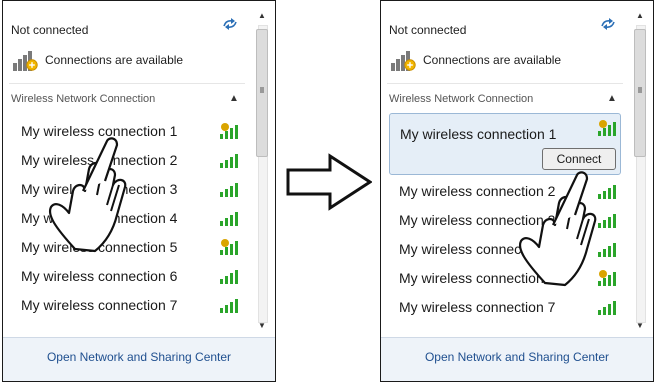  Describe the element at coordinates (478, 134) in the screenshot. I see `selected-network-label: My wireless connection 1` at that location.